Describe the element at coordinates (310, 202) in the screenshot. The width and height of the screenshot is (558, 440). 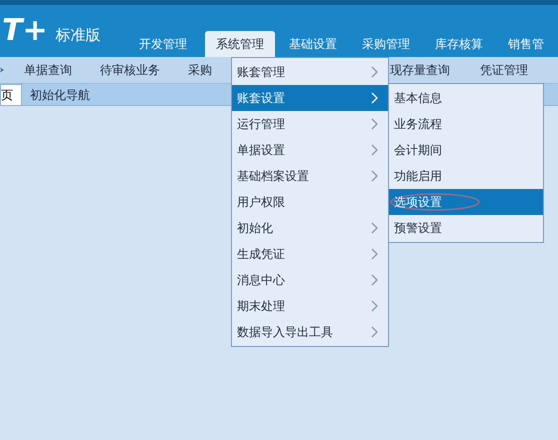
I see `menu-item: 用户权限` at that location.